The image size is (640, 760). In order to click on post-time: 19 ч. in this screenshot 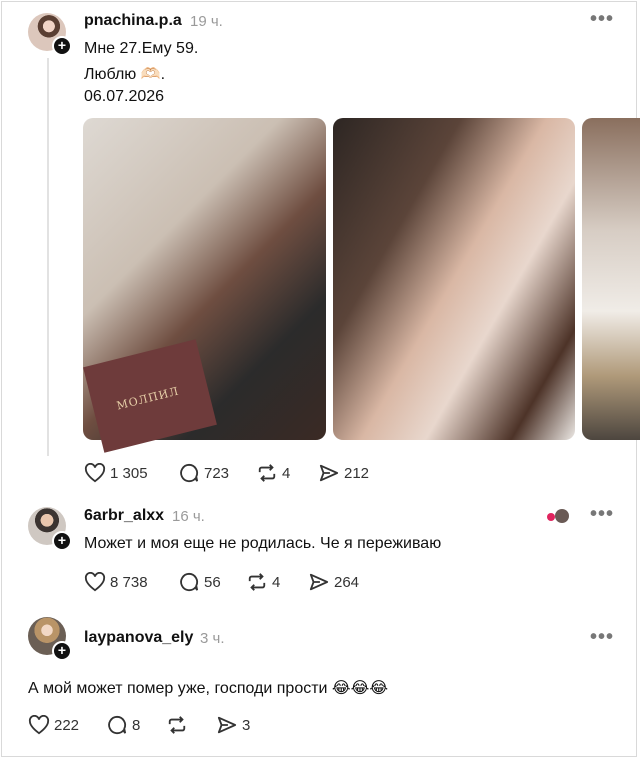, I will do `click(206, 21)`.